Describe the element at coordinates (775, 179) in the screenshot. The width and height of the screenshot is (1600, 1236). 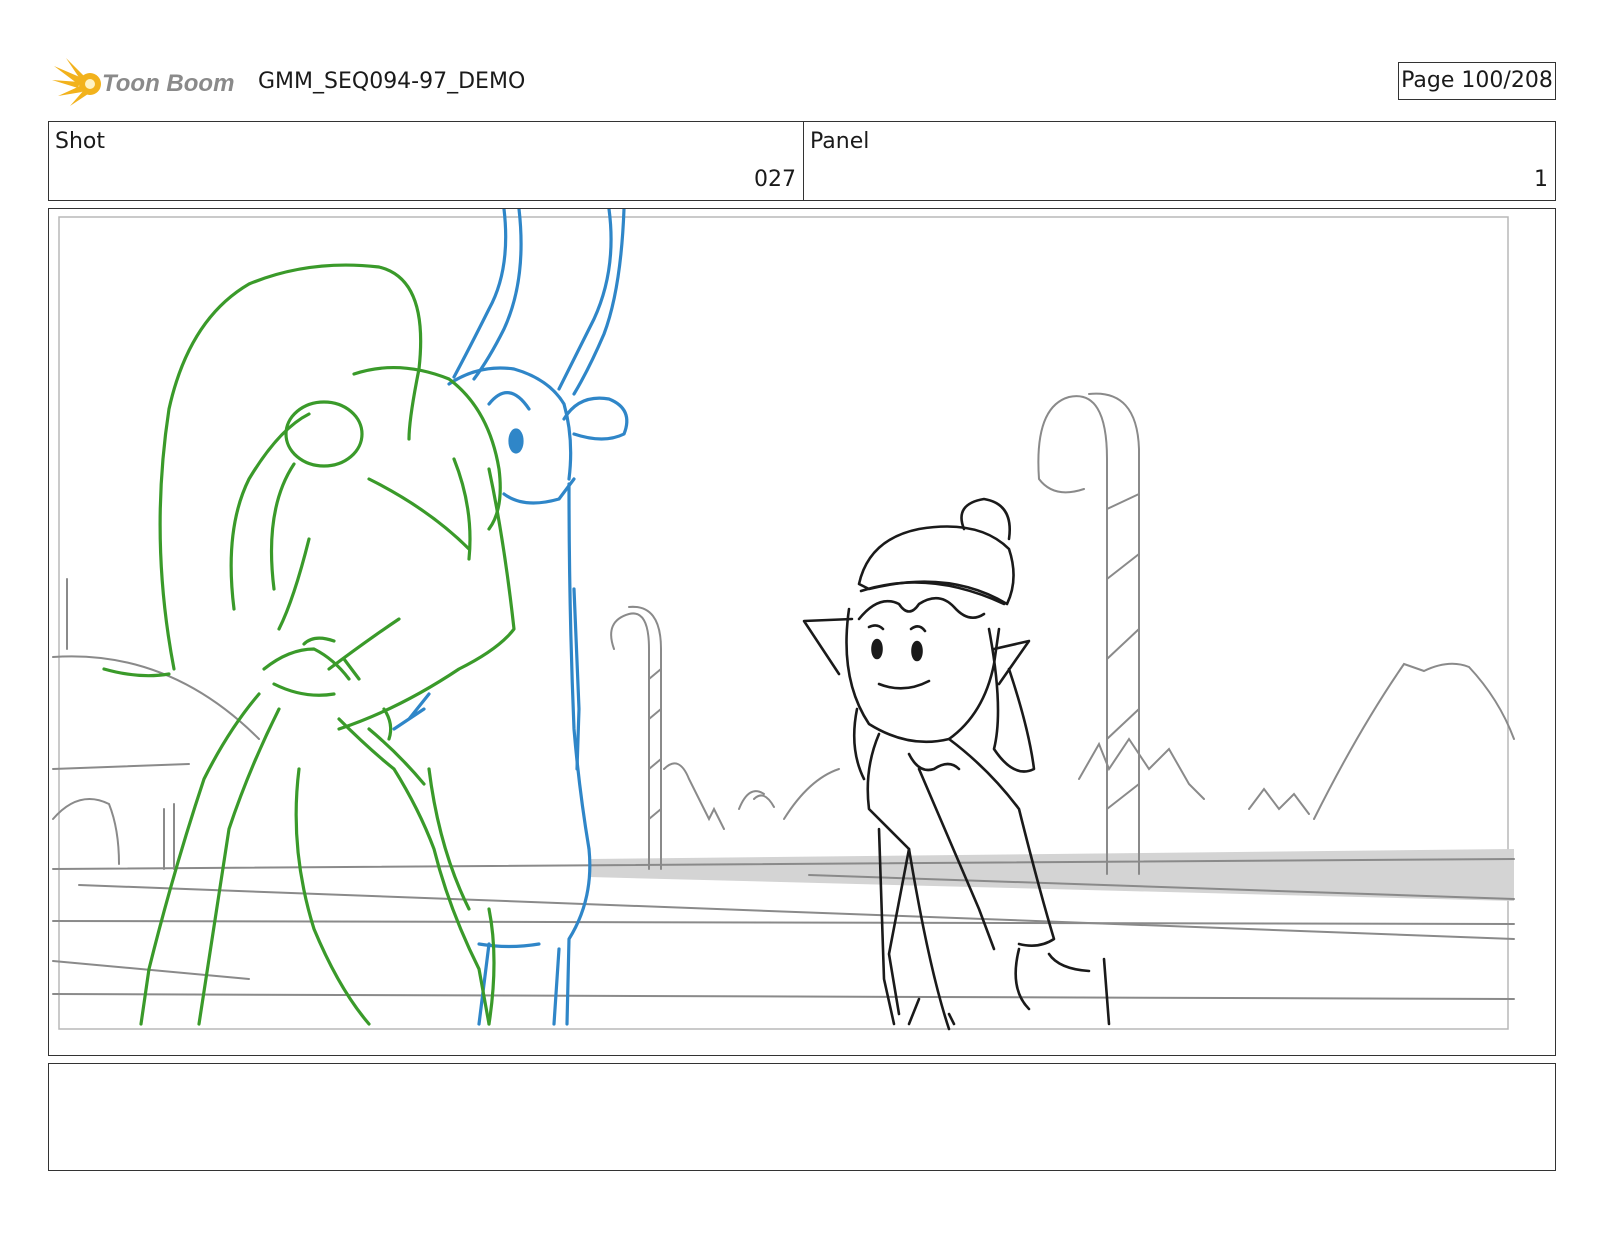
I see `shot-number: 027` at that location.